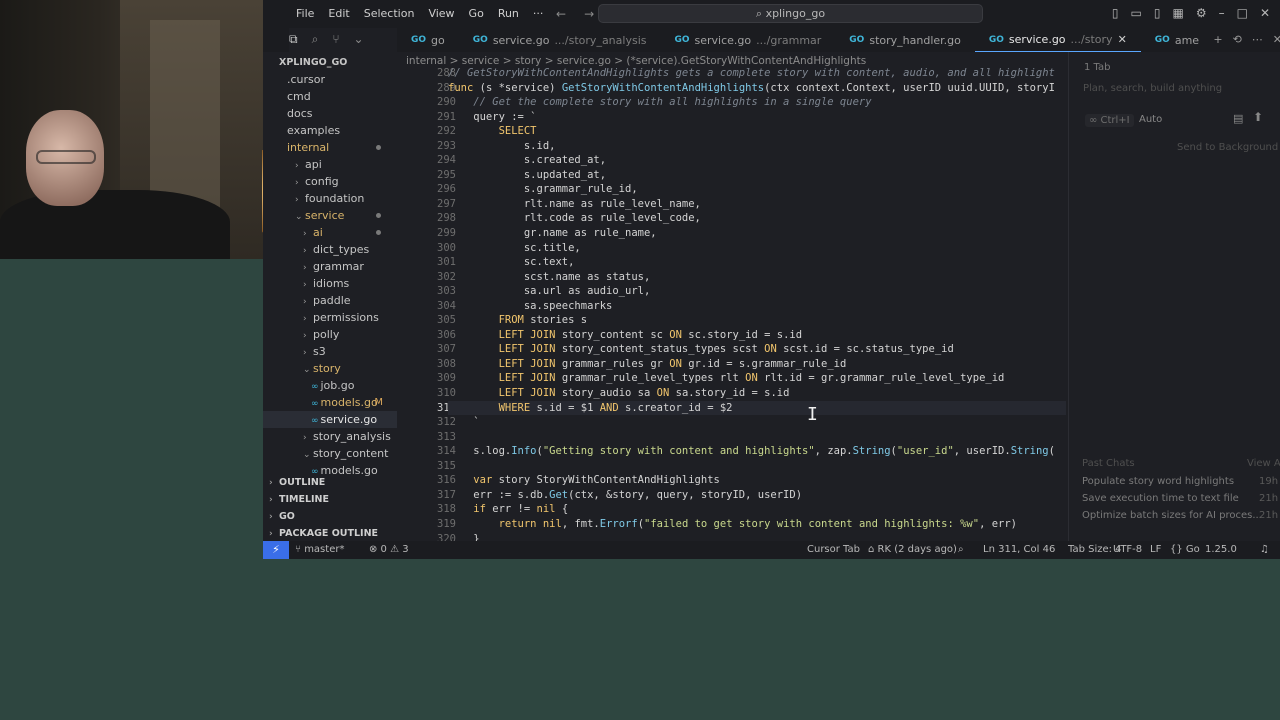  What do you see at coordinates (428, 40) in the screenshot?
I see `editor-tab: GO go` at bounding box center [428, 40].